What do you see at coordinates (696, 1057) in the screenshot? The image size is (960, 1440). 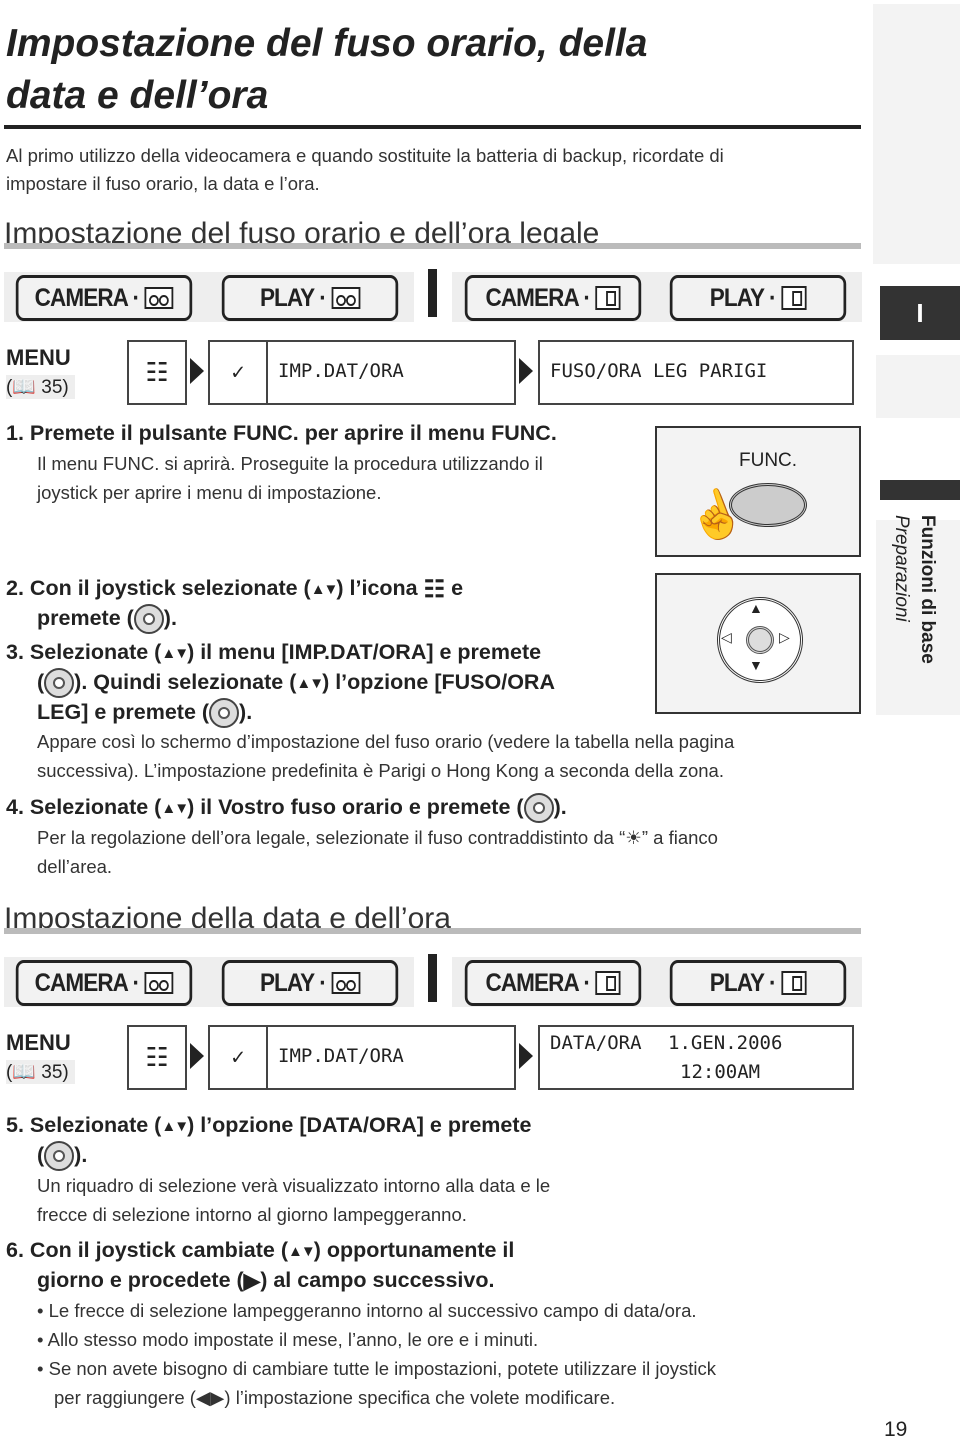 I see `setting-box: DATA/ORA 1.GEN.2006 12:00AM` at bounding box center [696, 1057].